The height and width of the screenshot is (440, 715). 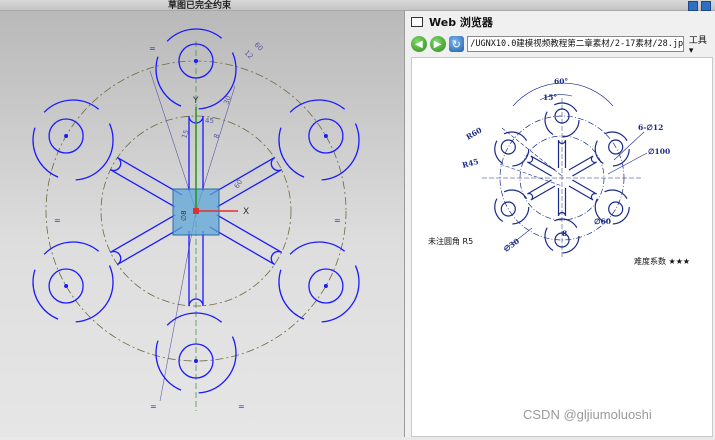 I want to click on eq-constraint-3: =, so click(x=337, y=220).